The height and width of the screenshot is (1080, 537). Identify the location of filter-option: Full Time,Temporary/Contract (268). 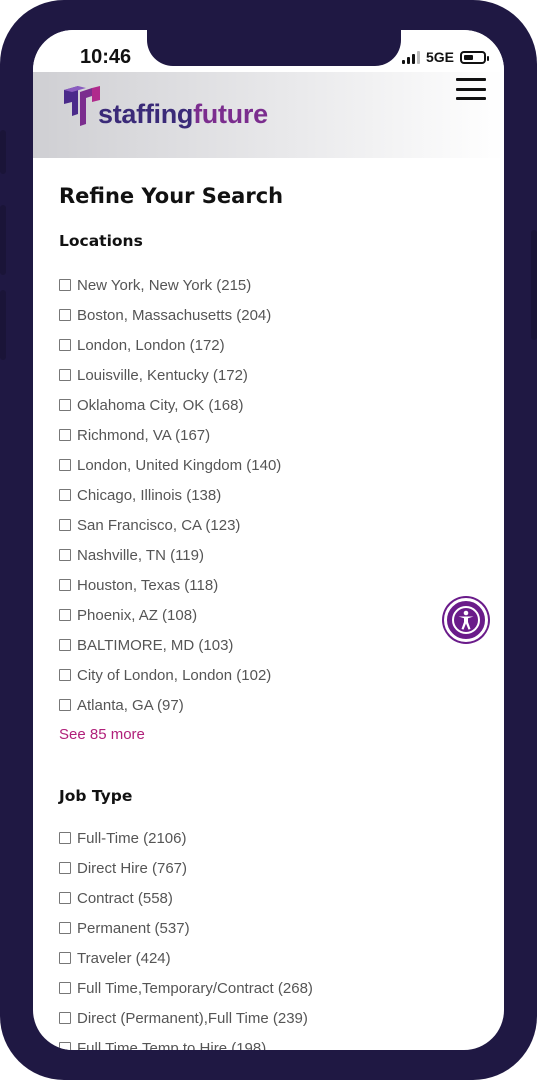
(269, 988).